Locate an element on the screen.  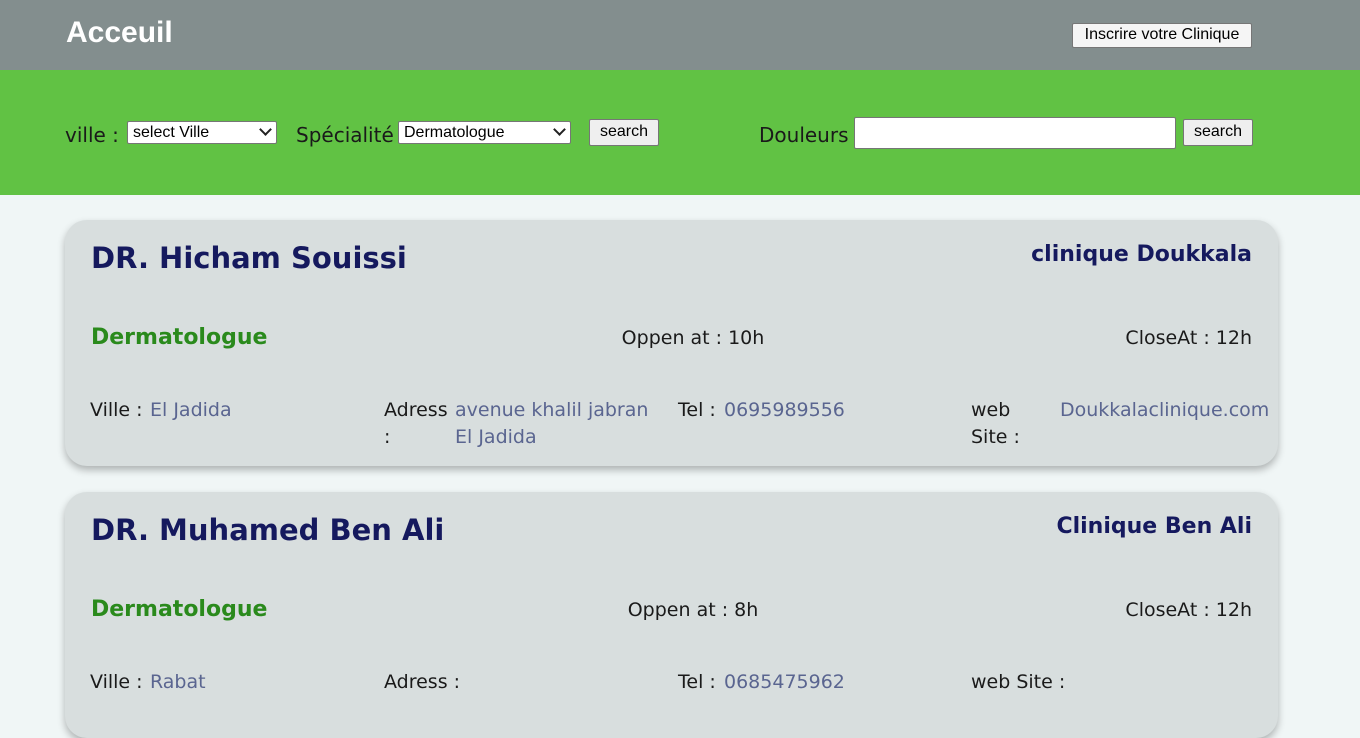
ville-label: ville : is located at coordinates (92, 135).